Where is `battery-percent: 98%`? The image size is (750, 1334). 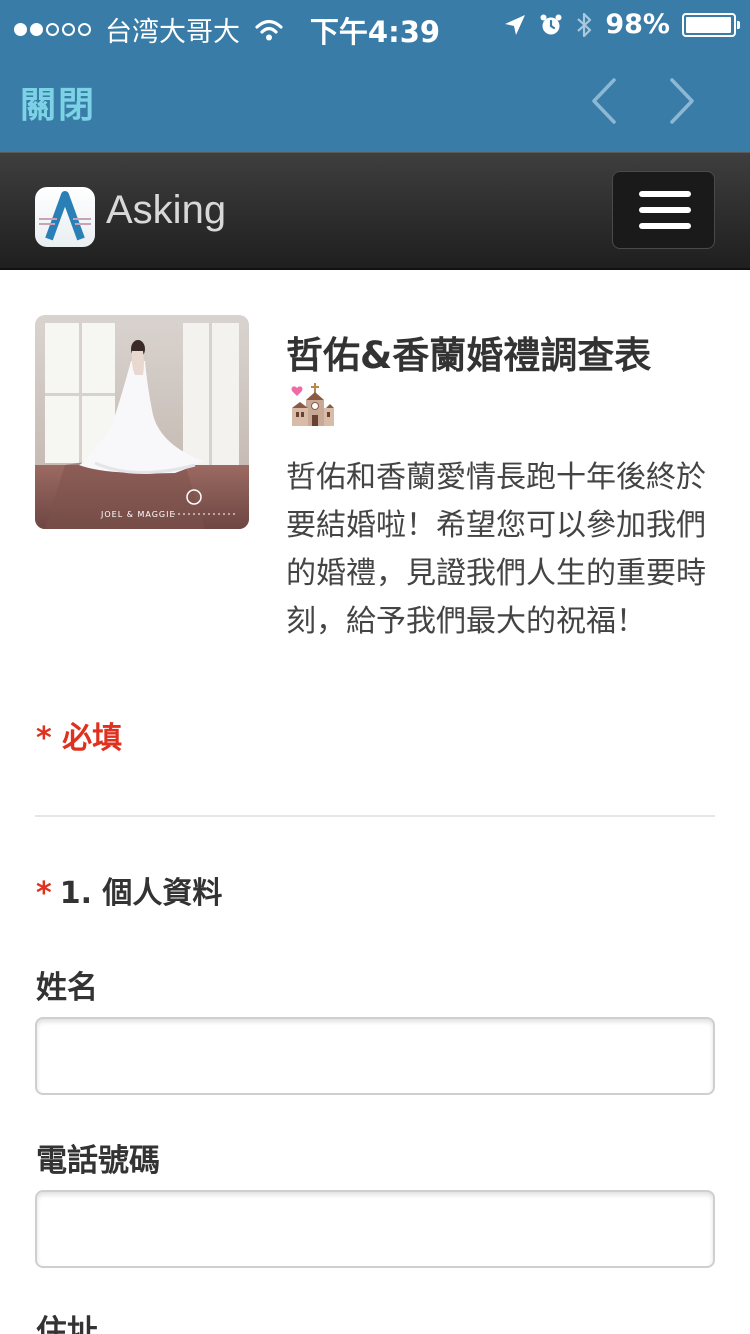 battery-percent: 98% is located at coordinates (637, 24).